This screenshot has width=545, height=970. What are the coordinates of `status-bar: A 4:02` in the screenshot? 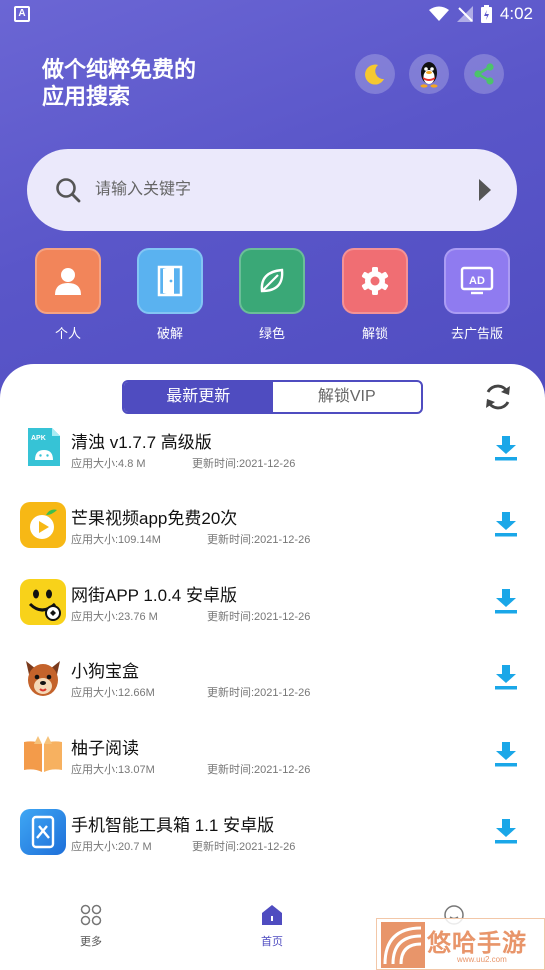 It's located at (272, 15).